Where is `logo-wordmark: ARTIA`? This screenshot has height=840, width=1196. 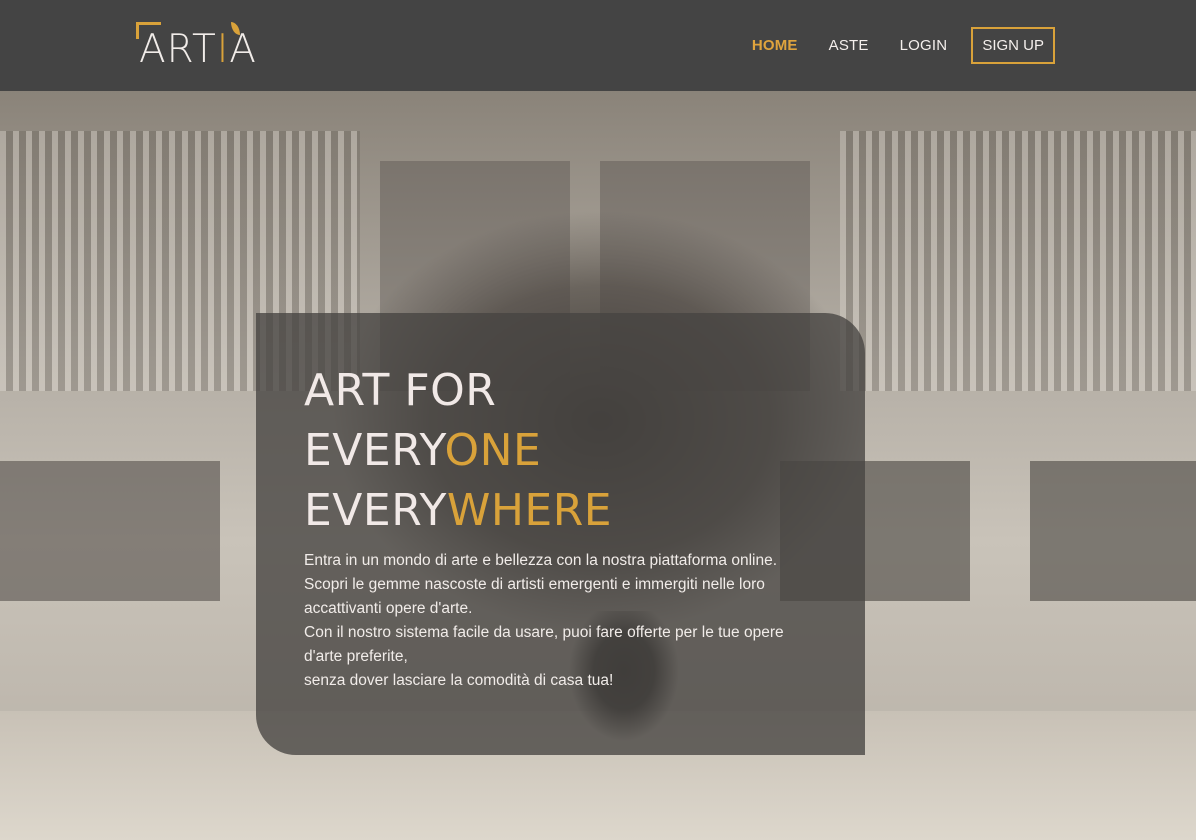 logo-wordmark: ARTIA is located at coordinates (198, 49).